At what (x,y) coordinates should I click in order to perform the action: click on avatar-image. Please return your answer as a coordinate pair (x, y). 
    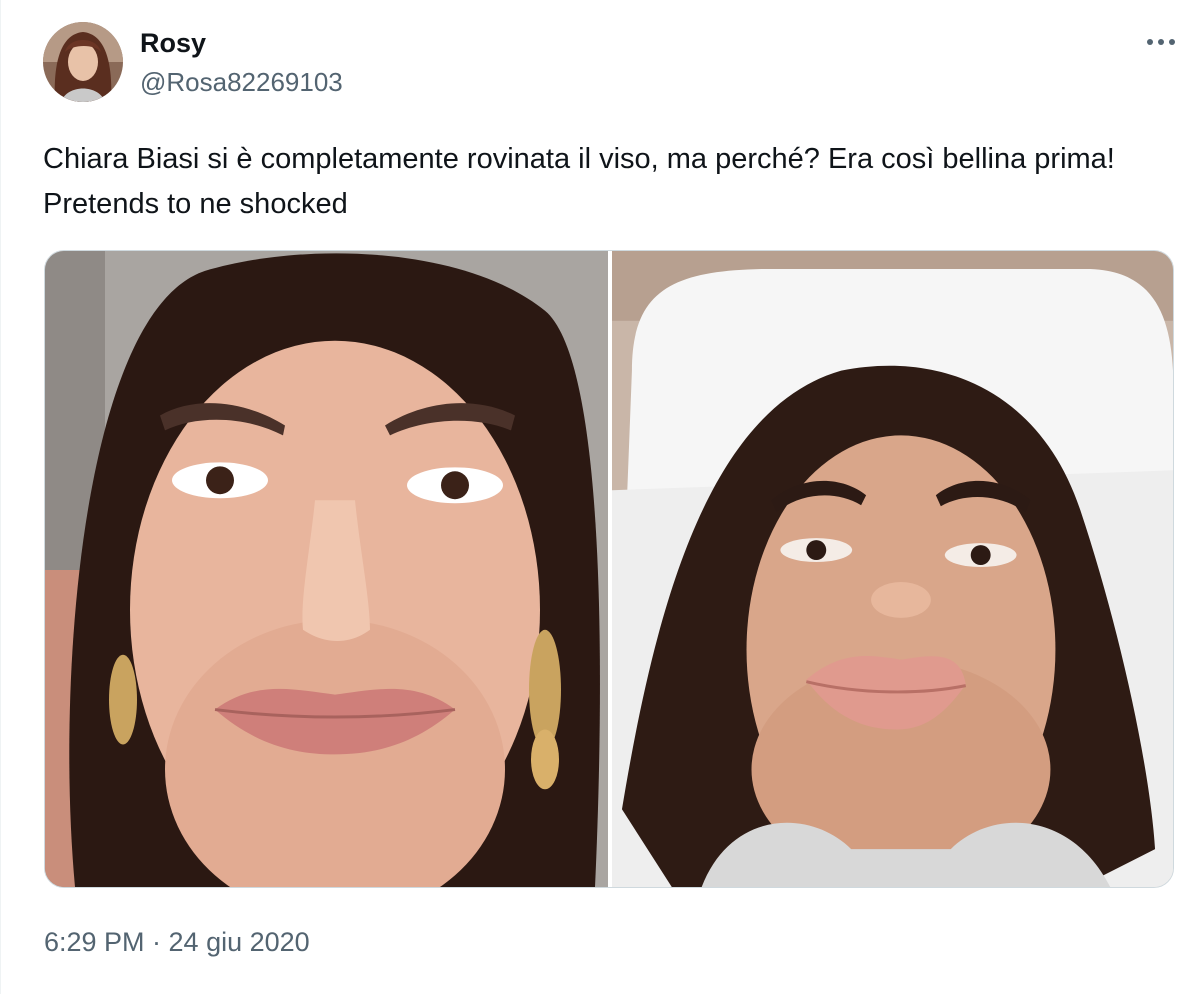
    Looking at the image, I should click on (83, 62).